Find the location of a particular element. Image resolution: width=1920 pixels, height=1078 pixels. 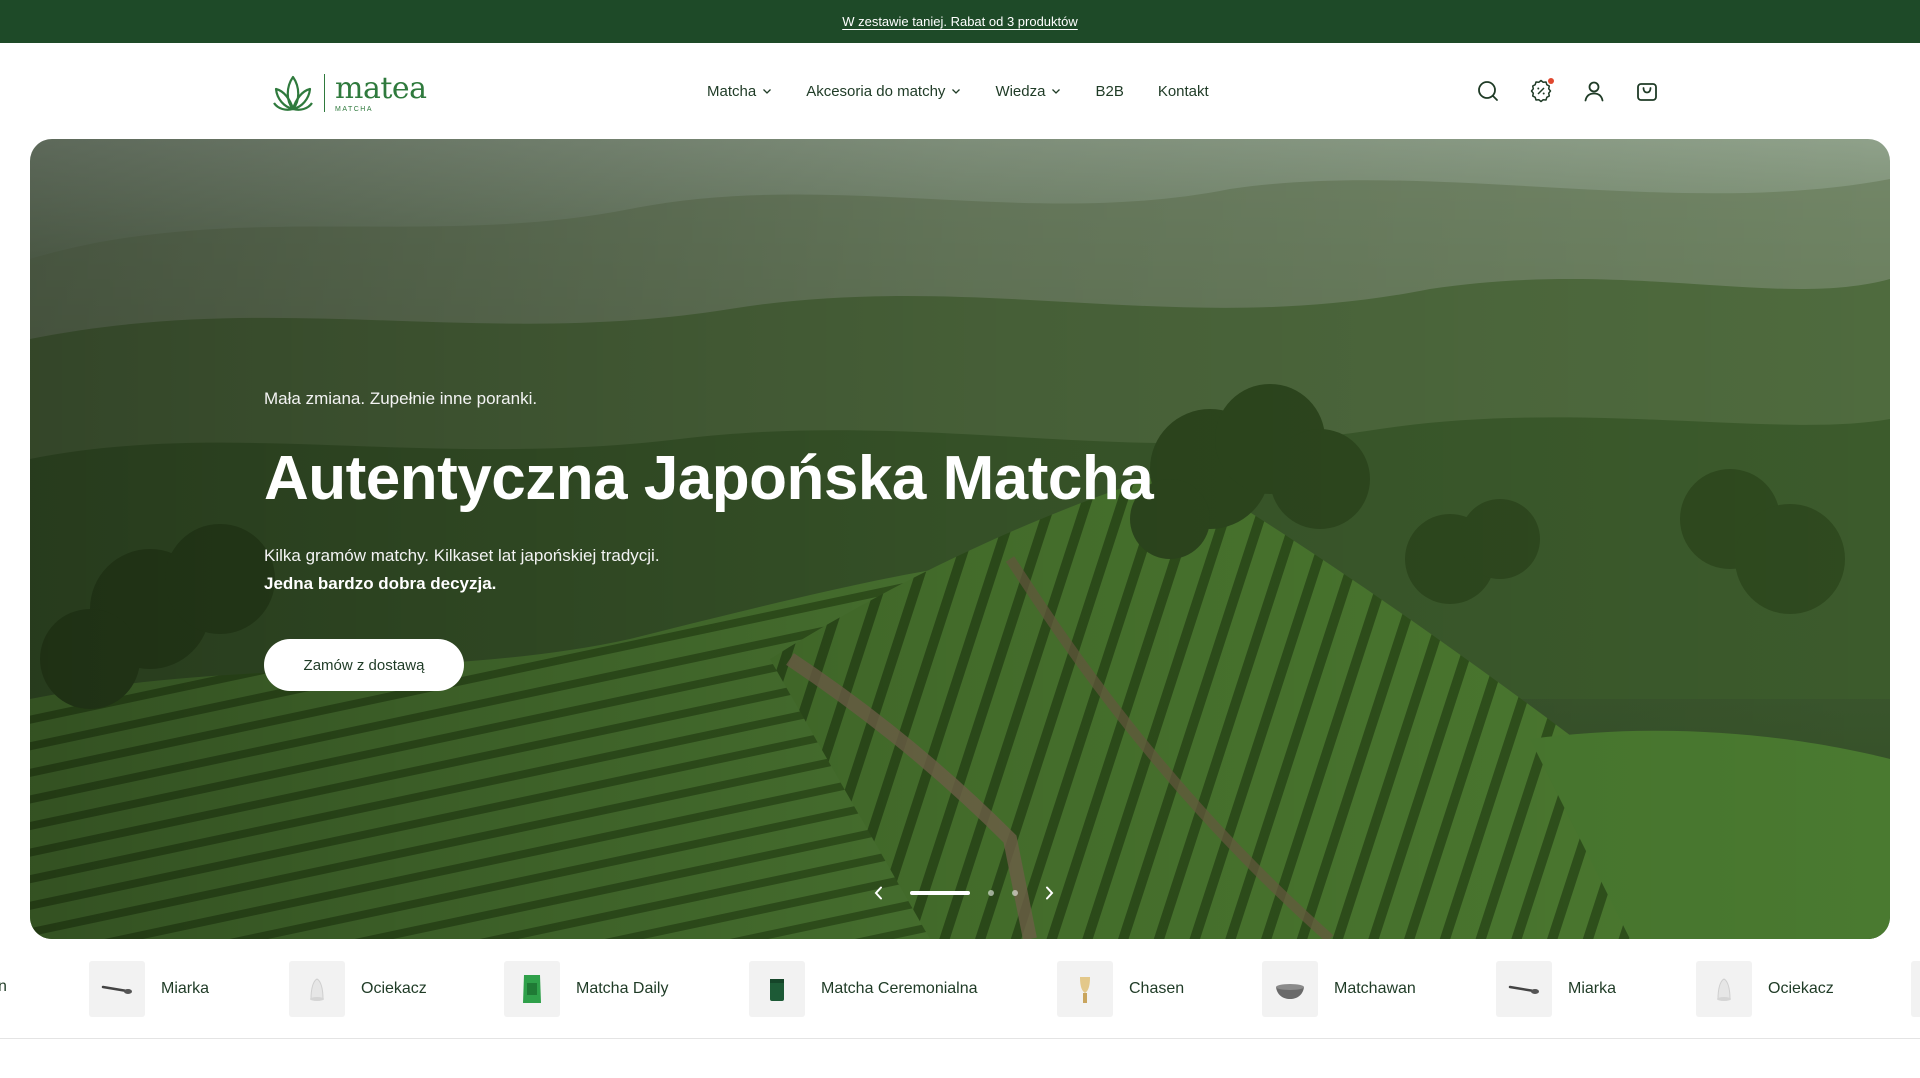

nav-item-b2b: B2B is located at coordinates (1109, 91).